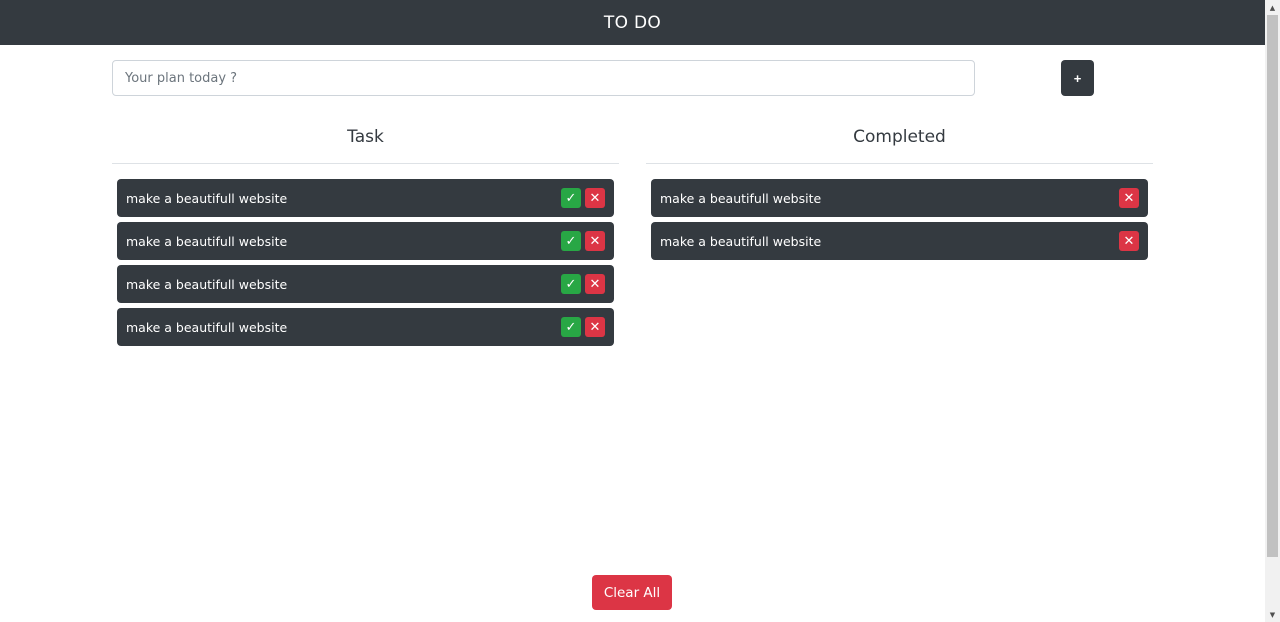 The height and width of the screenshot is (622, 1280). What do you see at coordinates (1272, 614) in the screenshot?
I see `scroll-down-icon: ▼` at bounding box center [1272, 614].